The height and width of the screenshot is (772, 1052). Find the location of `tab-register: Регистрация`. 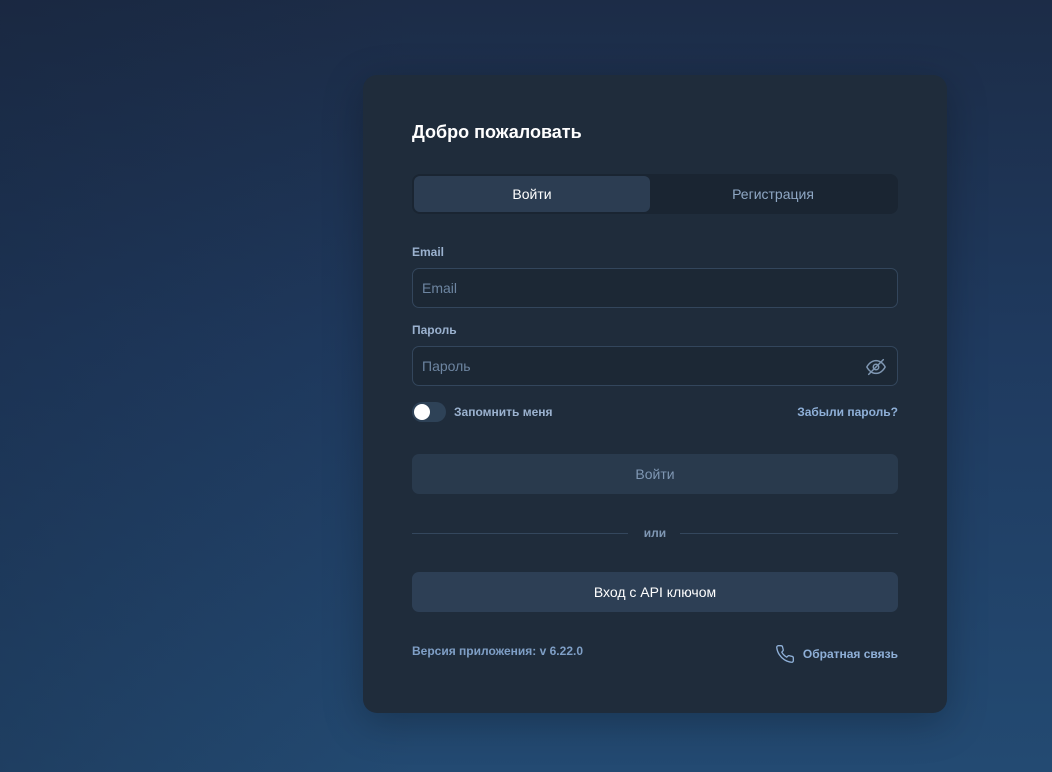

tab-register: Регистрация is located at coordinates (773, 194).